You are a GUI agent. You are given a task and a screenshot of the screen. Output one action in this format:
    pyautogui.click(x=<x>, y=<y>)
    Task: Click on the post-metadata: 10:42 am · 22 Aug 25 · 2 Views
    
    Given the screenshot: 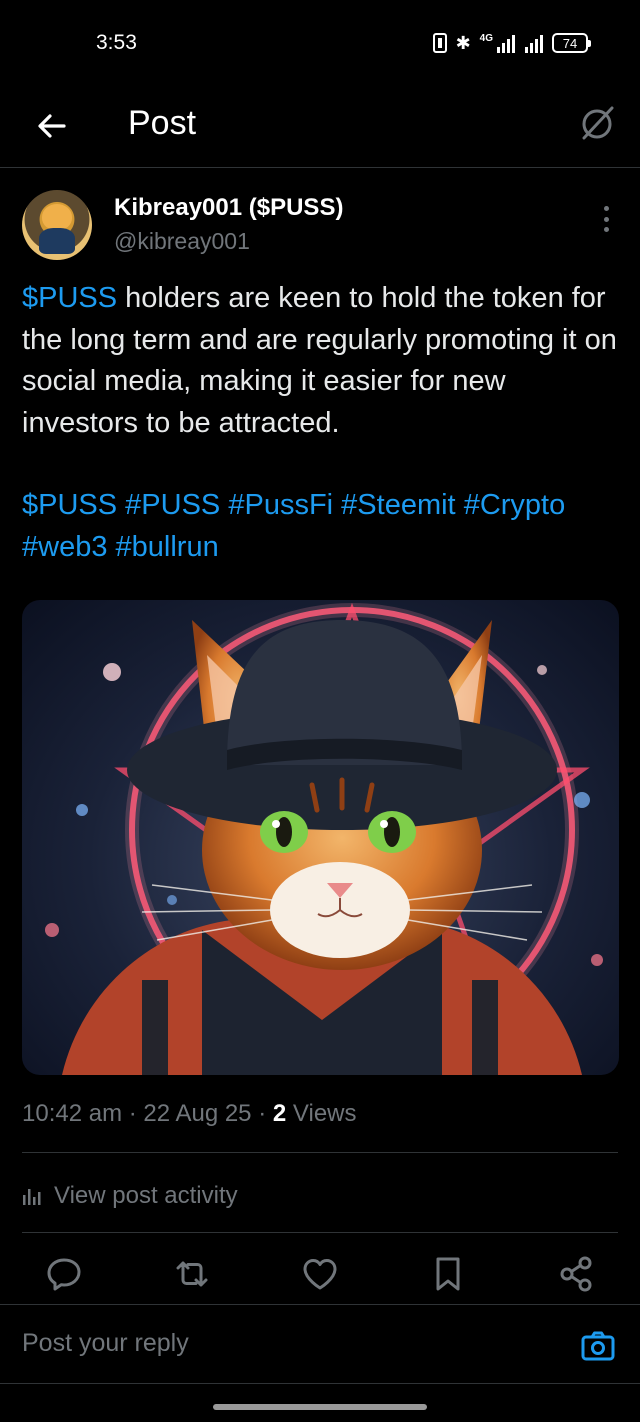 What is the action you would take?
    pyautogui.click(x=189, y=1114)
    